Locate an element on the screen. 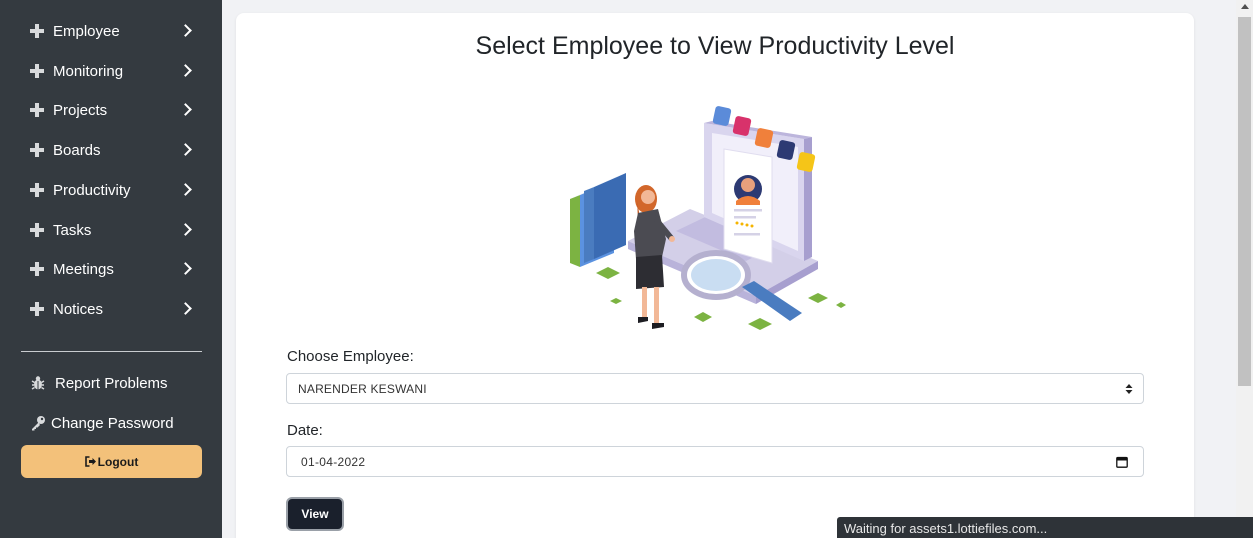  sidebar-item-projects: Projects is located at coordinates (111, 110).